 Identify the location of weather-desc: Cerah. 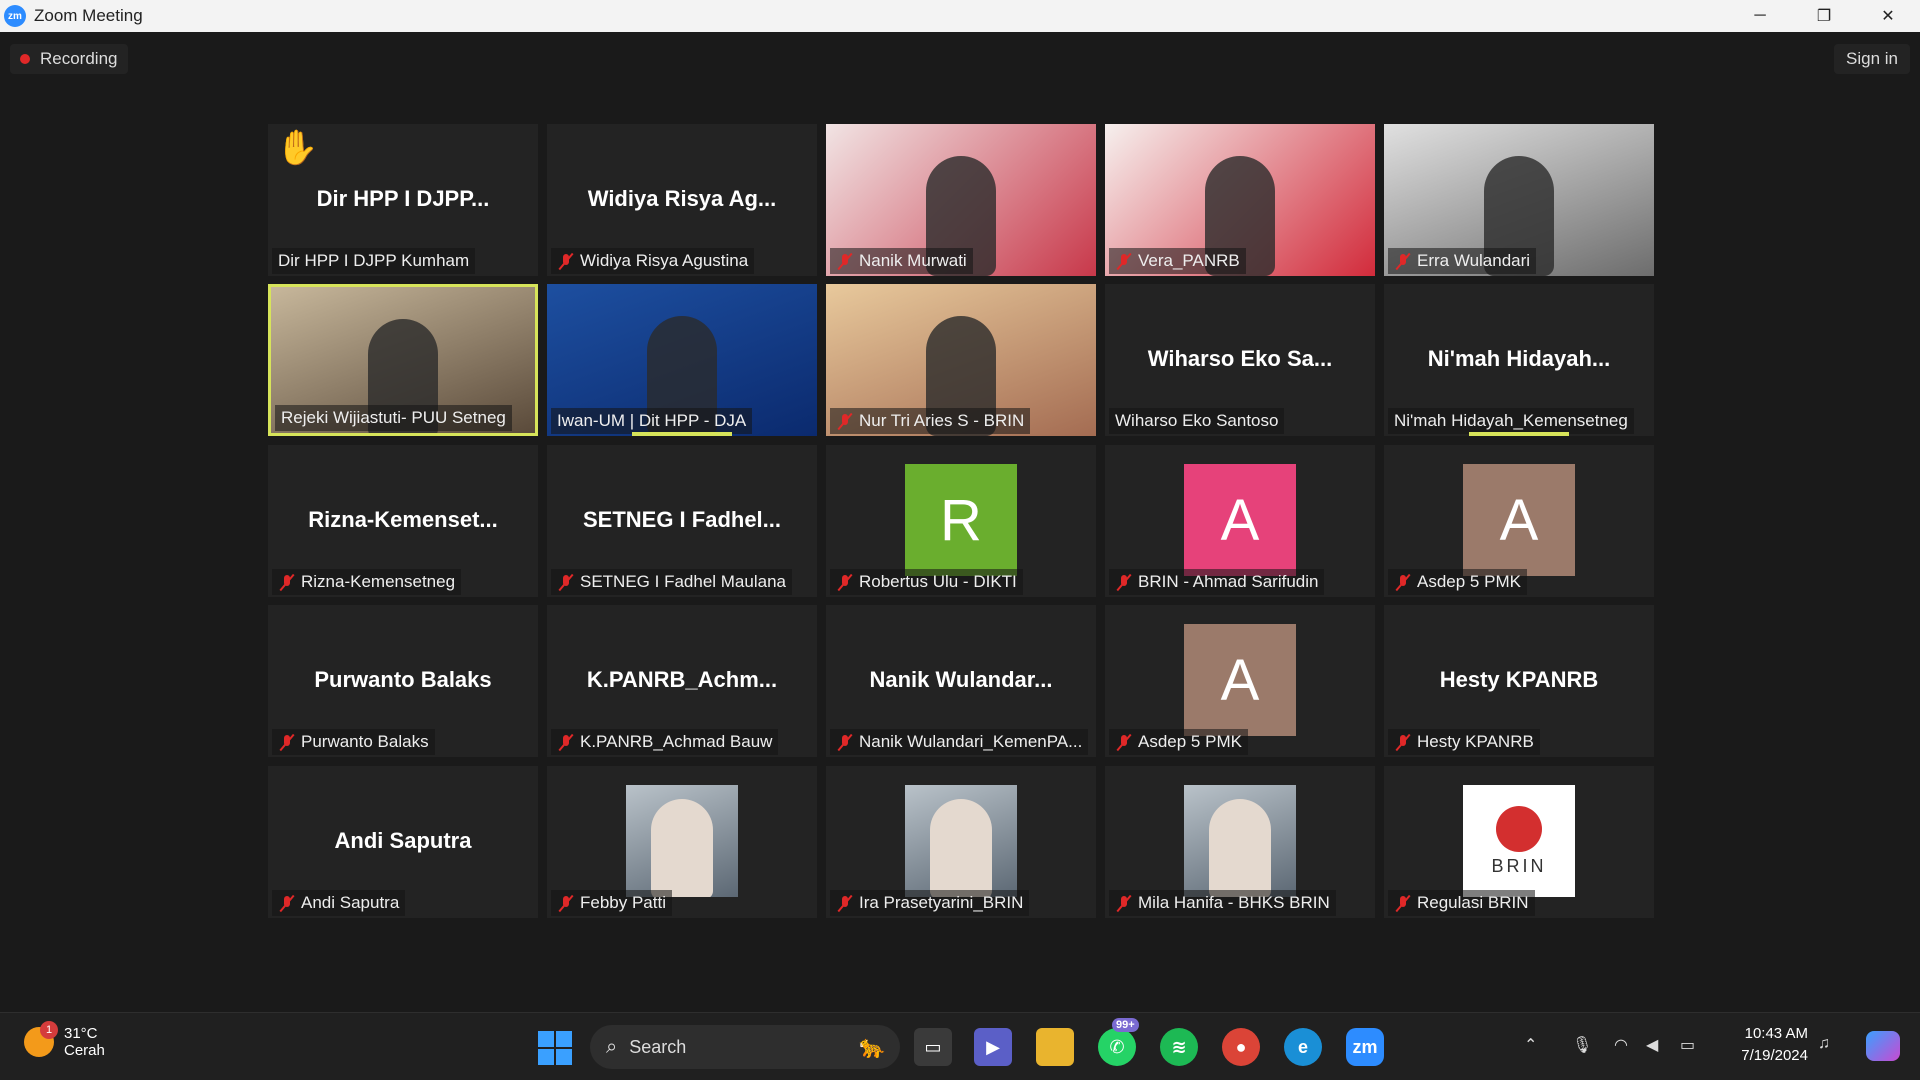
(84, 1050).